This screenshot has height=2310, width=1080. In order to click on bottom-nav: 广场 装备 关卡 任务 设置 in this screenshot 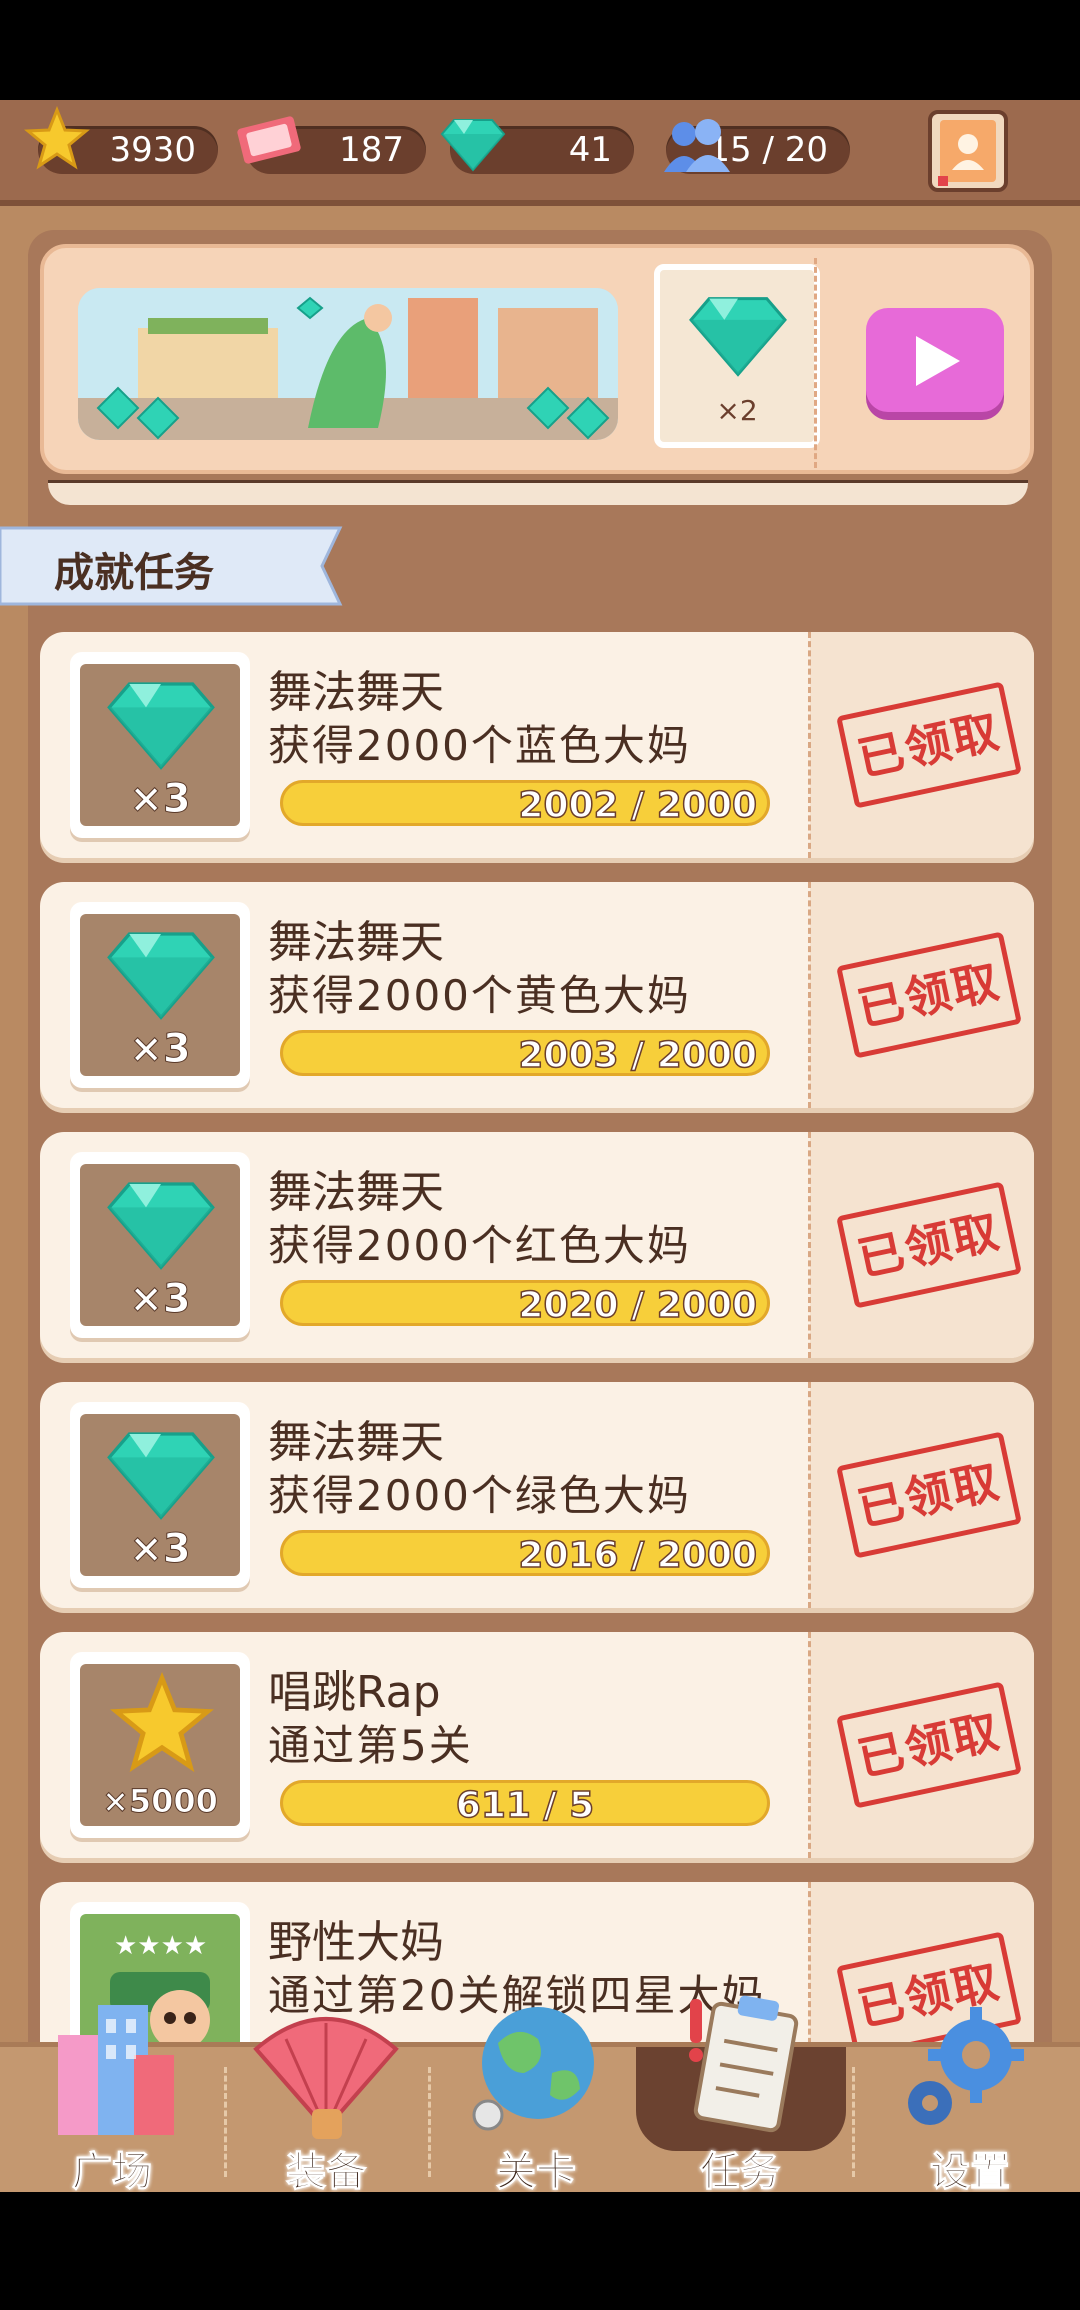, I will do `click(540, 2094)`.